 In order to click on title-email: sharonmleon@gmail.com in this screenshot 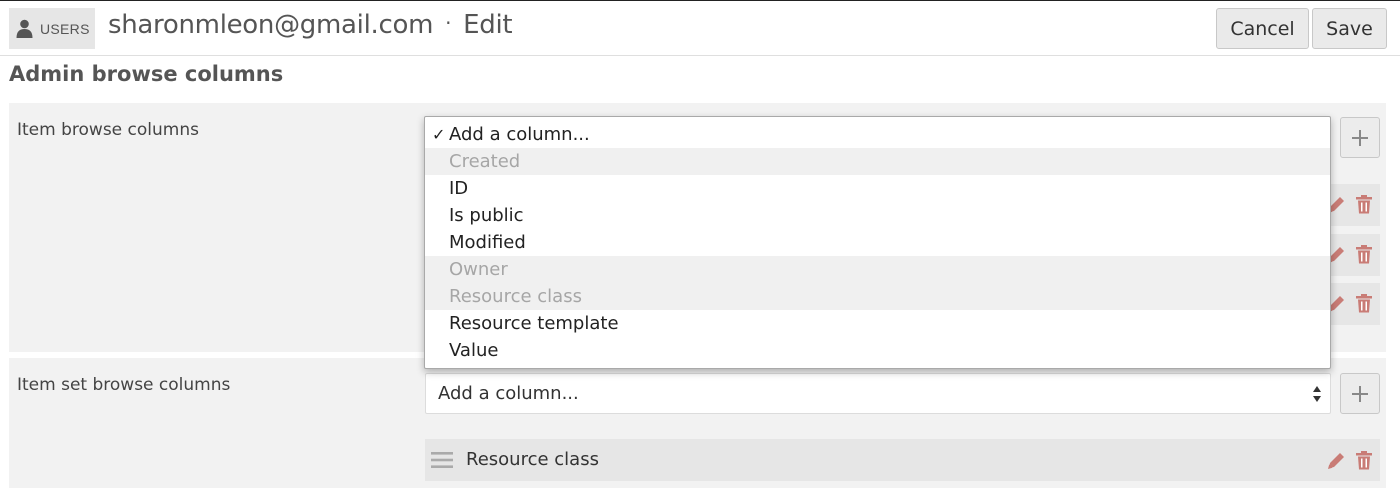, I will do `click(271, 25)`.